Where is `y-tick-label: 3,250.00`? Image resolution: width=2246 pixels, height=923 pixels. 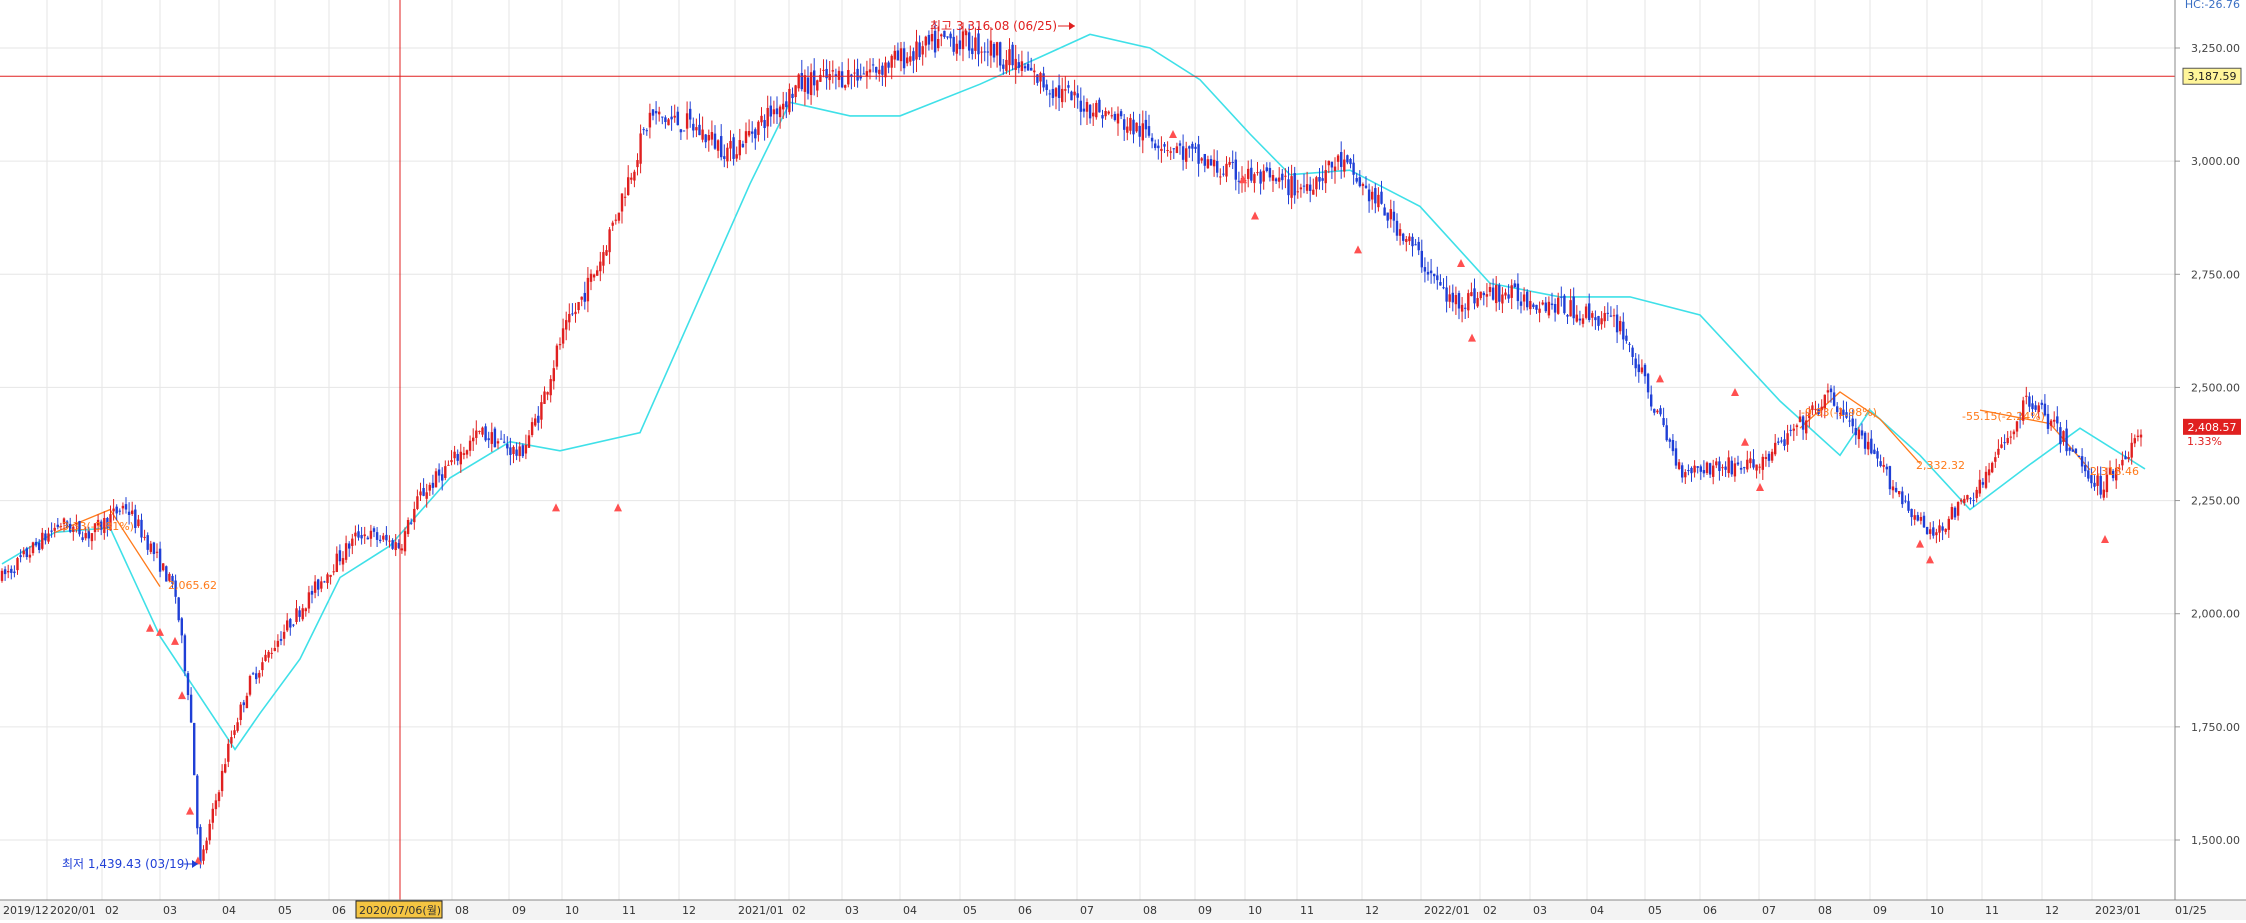 y-tick-label: 3,250.00 is located at coordinates (2215, 48).